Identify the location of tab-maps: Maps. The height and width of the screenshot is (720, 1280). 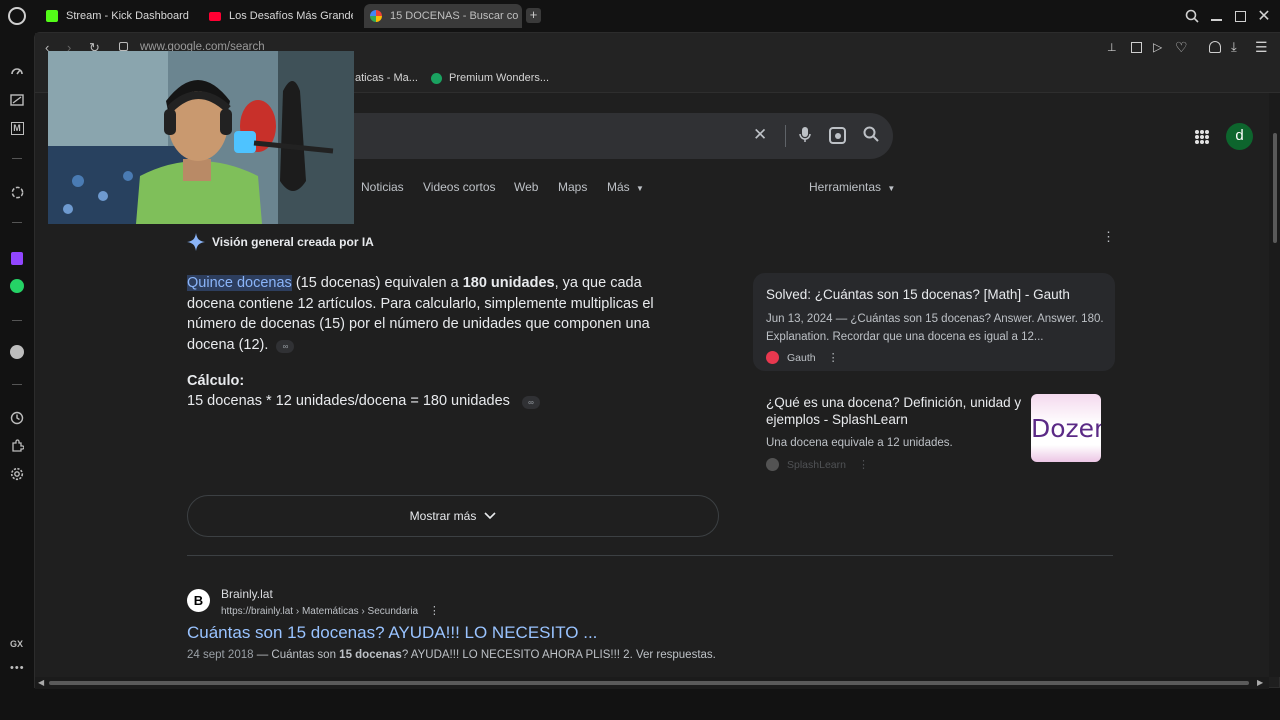
(572, 187).